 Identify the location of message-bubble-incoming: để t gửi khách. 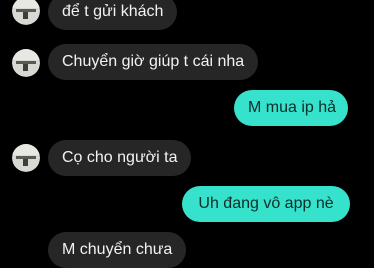
(113, 15).